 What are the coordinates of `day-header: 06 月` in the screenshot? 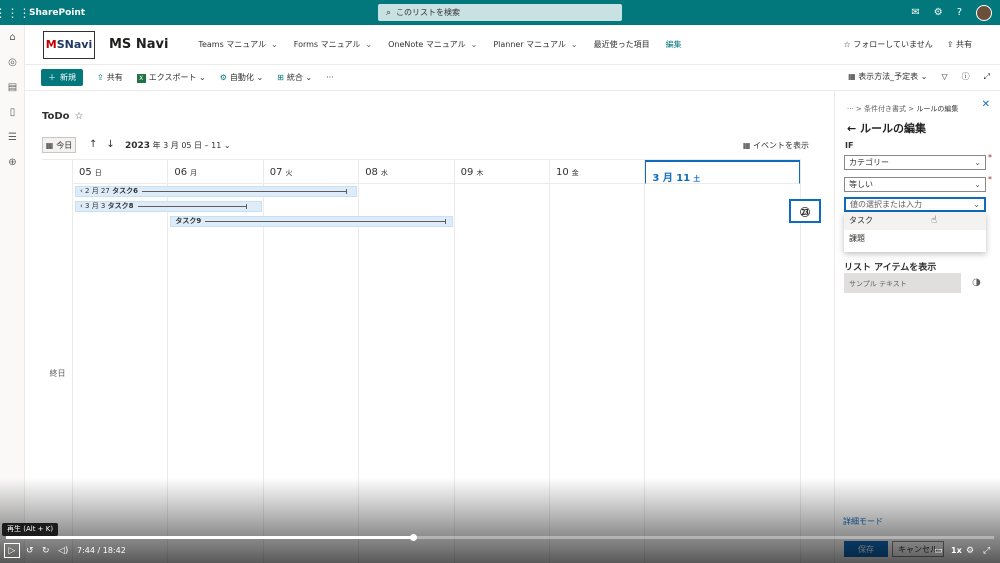 It's located at (215, 172).